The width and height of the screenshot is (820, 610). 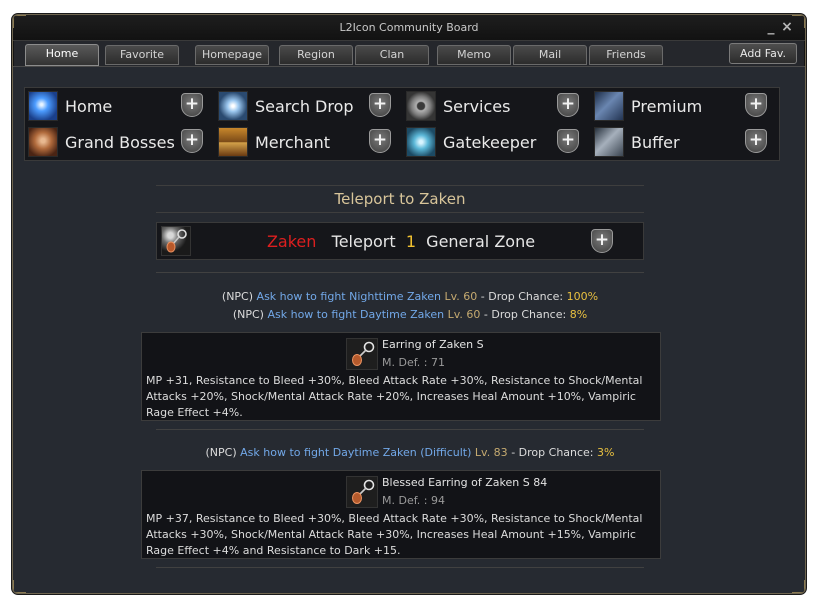 I want to click on teleport-action: Teleport, so click(x=363, y=241).